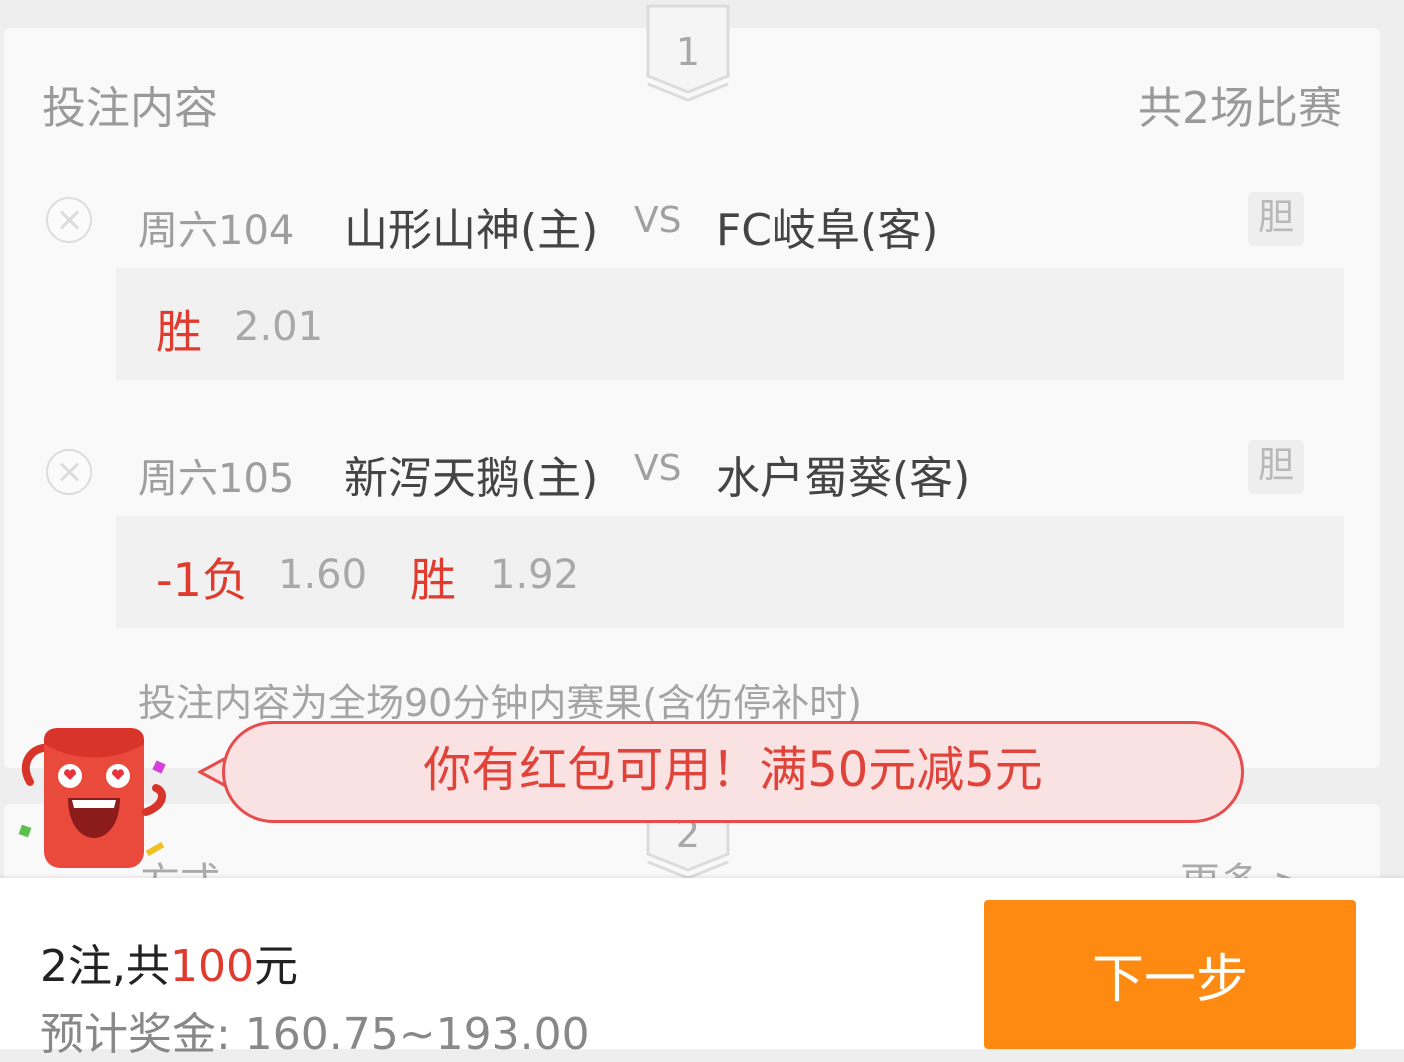 This screenshot has width=1404, height=1062. What do you see at coordinates (1240, 108) in the screenshot?
I see `match-count: 共2场比赛` at bounding box center [1240, 108].